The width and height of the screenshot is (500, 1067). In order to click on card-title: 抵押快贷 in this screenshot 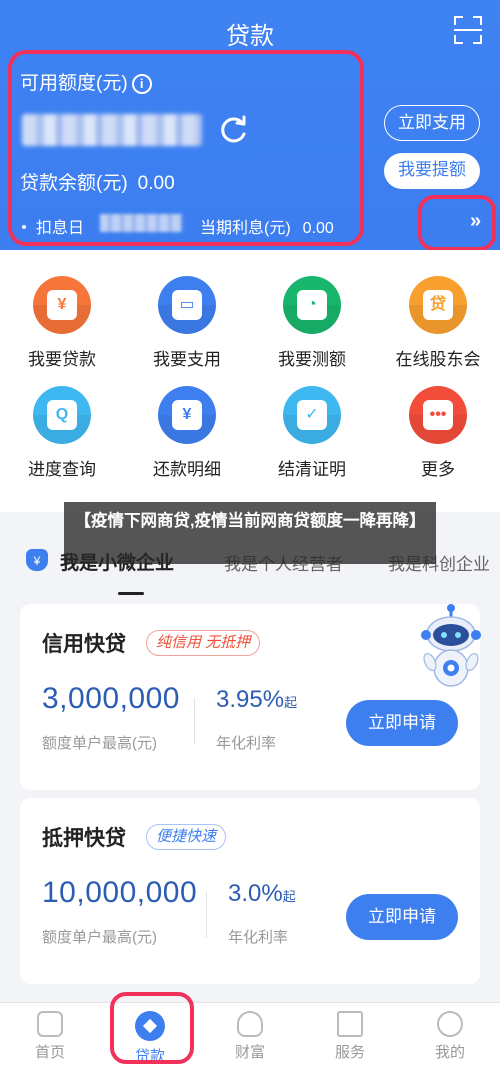, I will do `click(84, 838)`.